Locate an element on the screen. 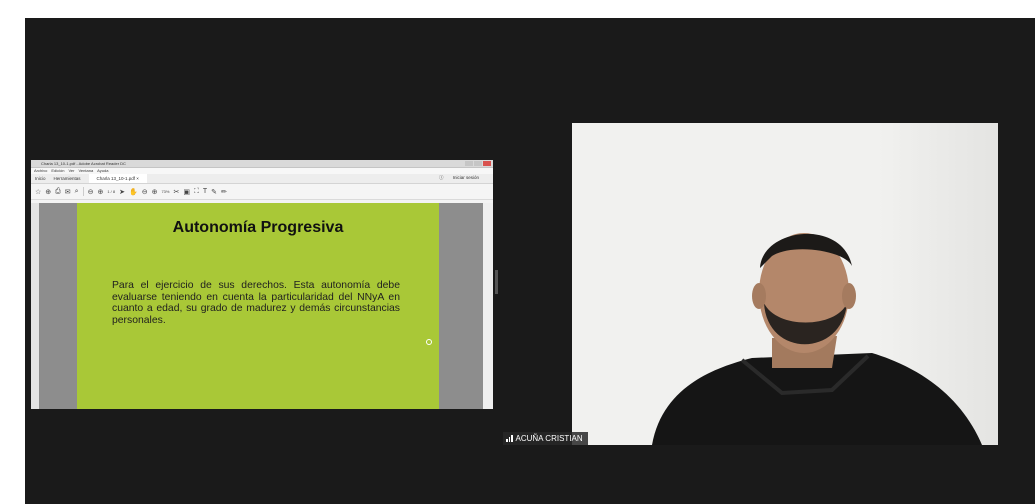 The height and width of the screenshot is (504, 1035). maximize-button is located at coordinates (478, 163).